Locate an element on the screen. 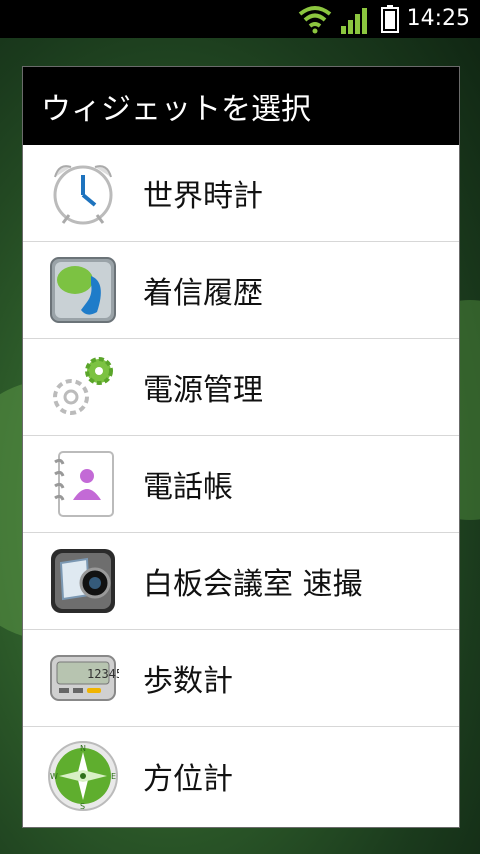  list-item-label: 電話帳 is located at coordinates (188, 487).